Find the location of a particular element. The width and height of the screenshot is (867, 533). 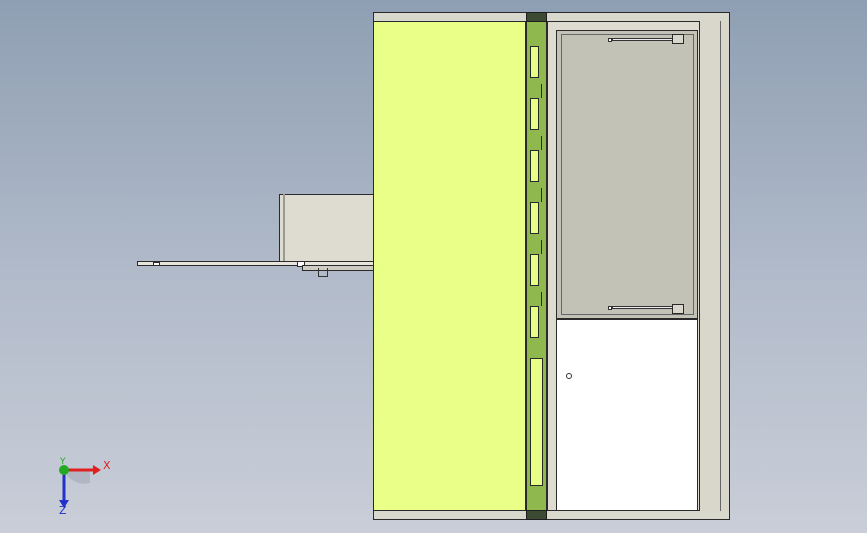

vent-slot-long is located at coordinates (536, 422).